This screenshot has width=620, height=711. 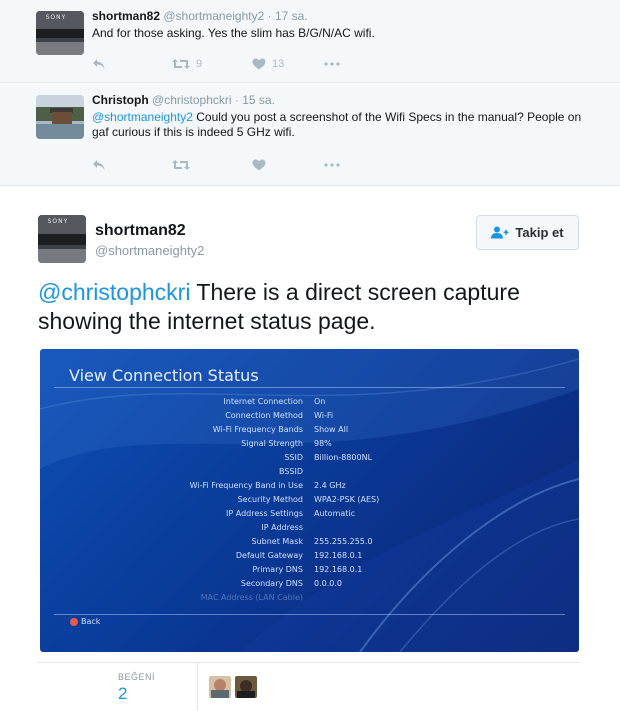 What do you see at coordinates (331, 429) in the screenshot?
I see `status-value: Show All` at bounding box center [331, 429].